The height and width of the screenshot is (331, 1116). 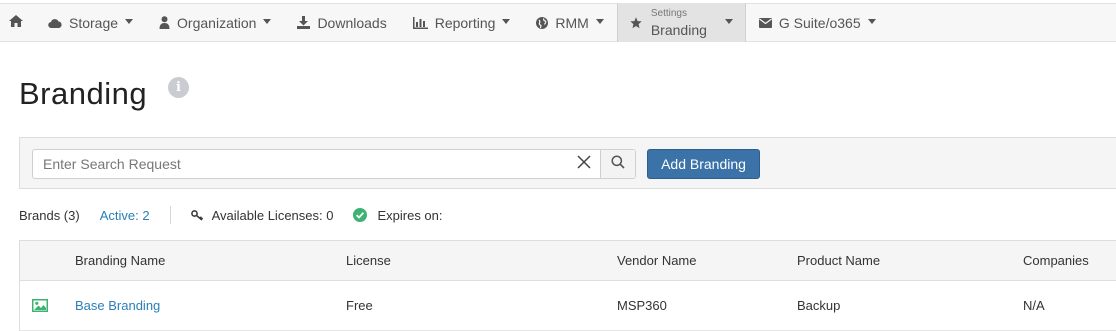 I want to click on license-cell: Free, so click(x=359, y=305).